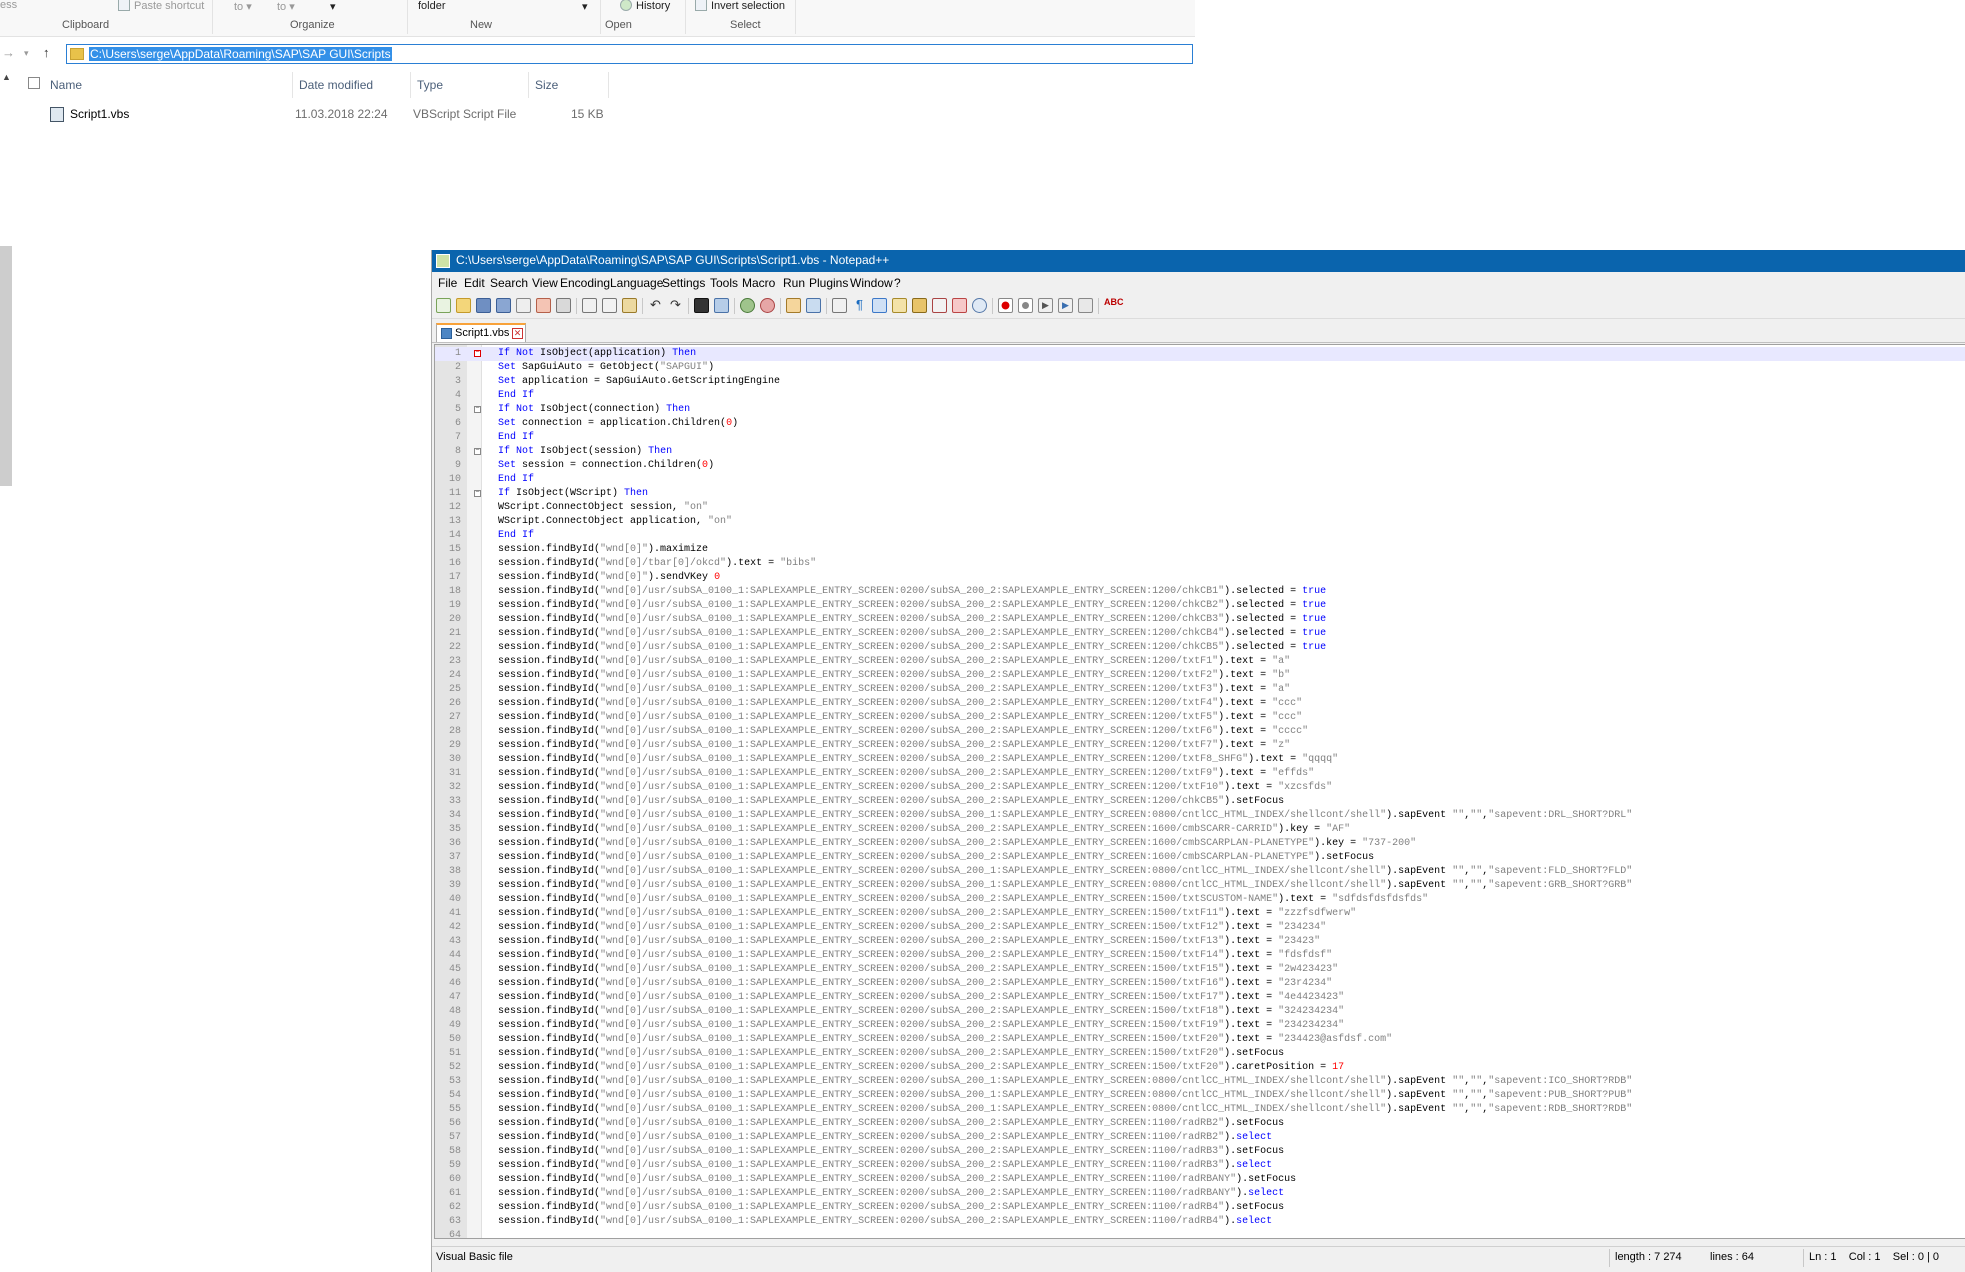  What do you see at coordinates (1045, 305) in the screenshot?
I see `play-macro-icon: ▶` at bounding box center [1045, 305].